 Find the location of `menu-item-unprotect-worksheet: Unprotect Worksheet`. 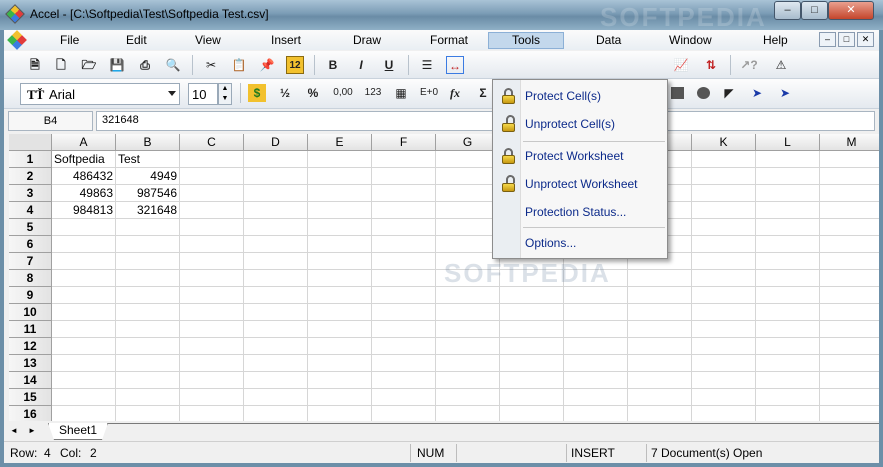

menu-item-unprotect-worksheet: Unprotect Worksheet is located at coordinates (580, 184).